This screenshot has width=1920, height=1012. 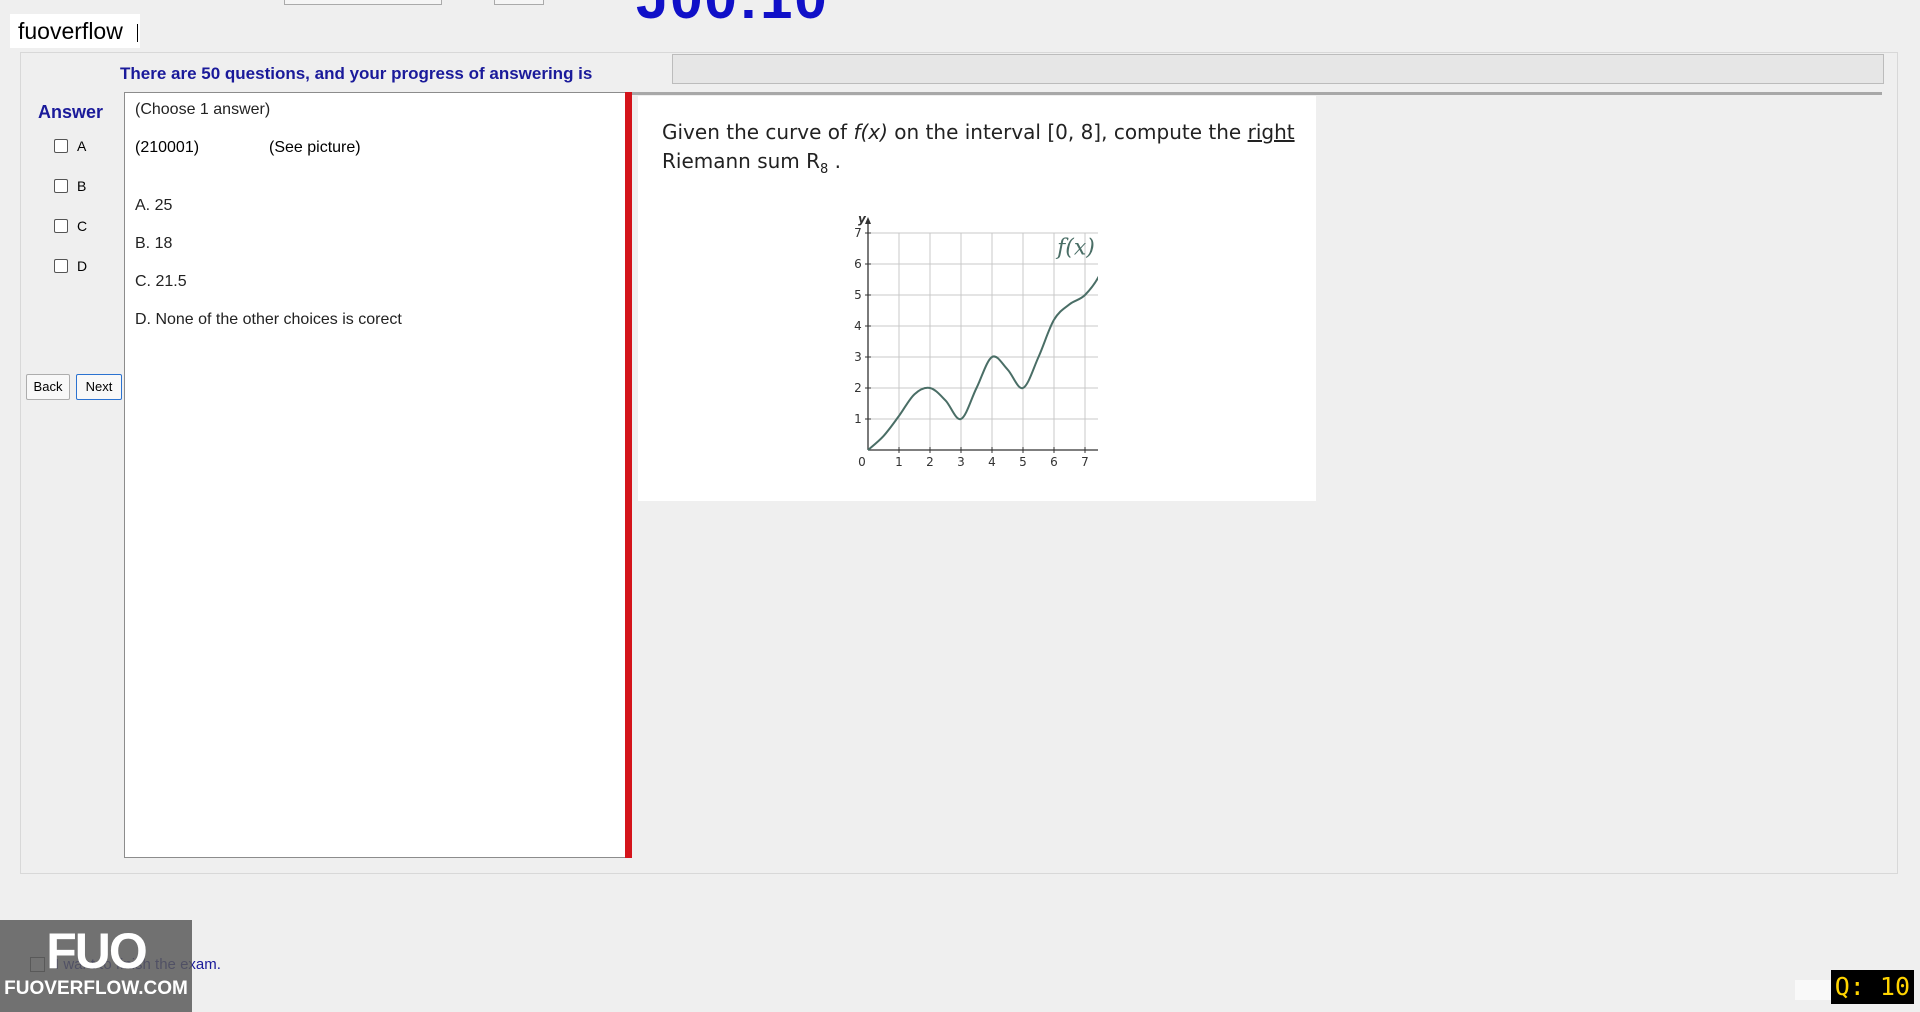 What do you see at coordinates (48, 387) in the screenshot?
I see `back-button: Back` at bounding box center [48, 387].